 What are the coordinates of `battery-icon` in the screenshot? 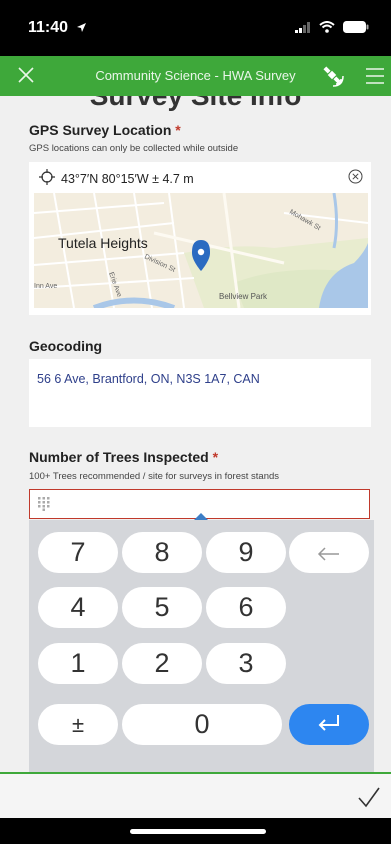 It's located at (356, 29).